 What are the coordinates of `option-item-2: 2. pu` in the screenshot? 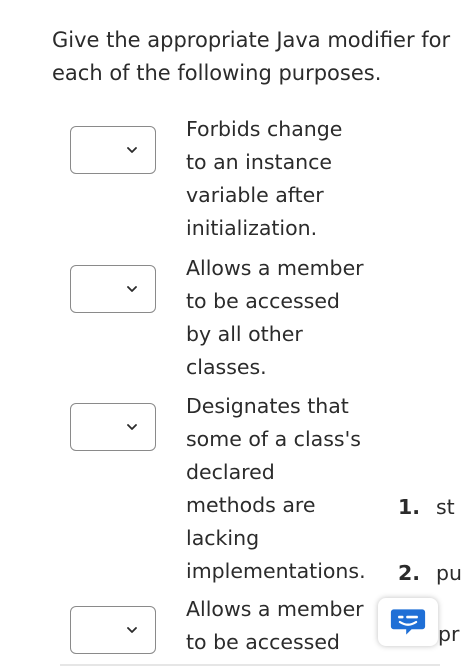 It's located at (430, 573).